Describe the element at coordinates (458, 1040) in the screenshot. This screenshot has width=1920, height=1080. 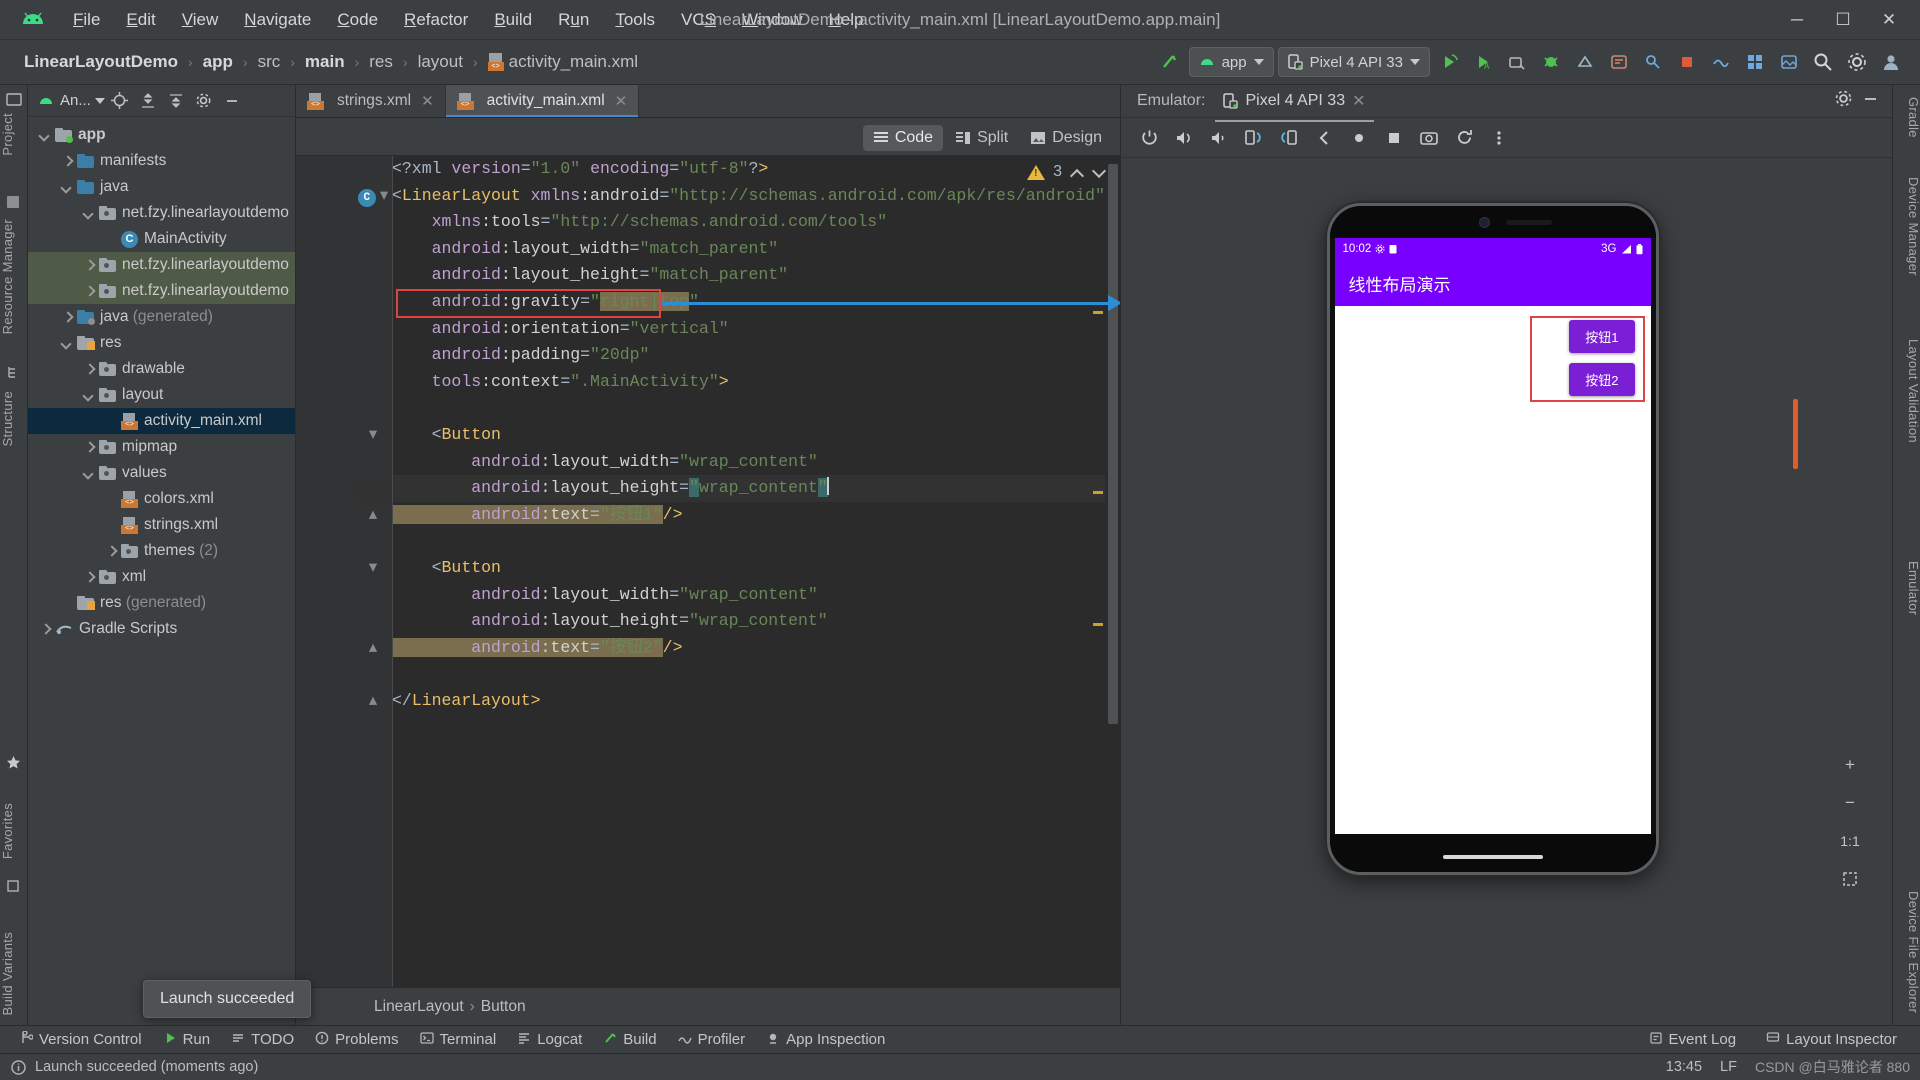
I see `tool-window-terminal: Terminal` at that location.